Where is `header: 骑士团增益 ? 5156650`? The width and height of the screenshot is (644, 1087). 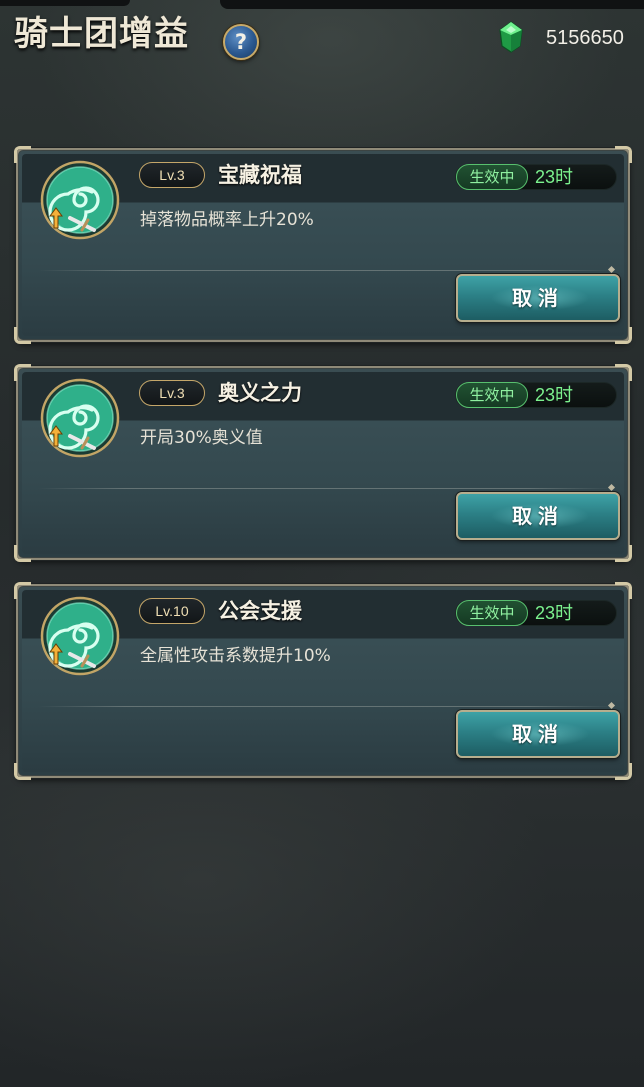
header: 骑士团增益 ? 5156650 is located at coordinates (322, 40).